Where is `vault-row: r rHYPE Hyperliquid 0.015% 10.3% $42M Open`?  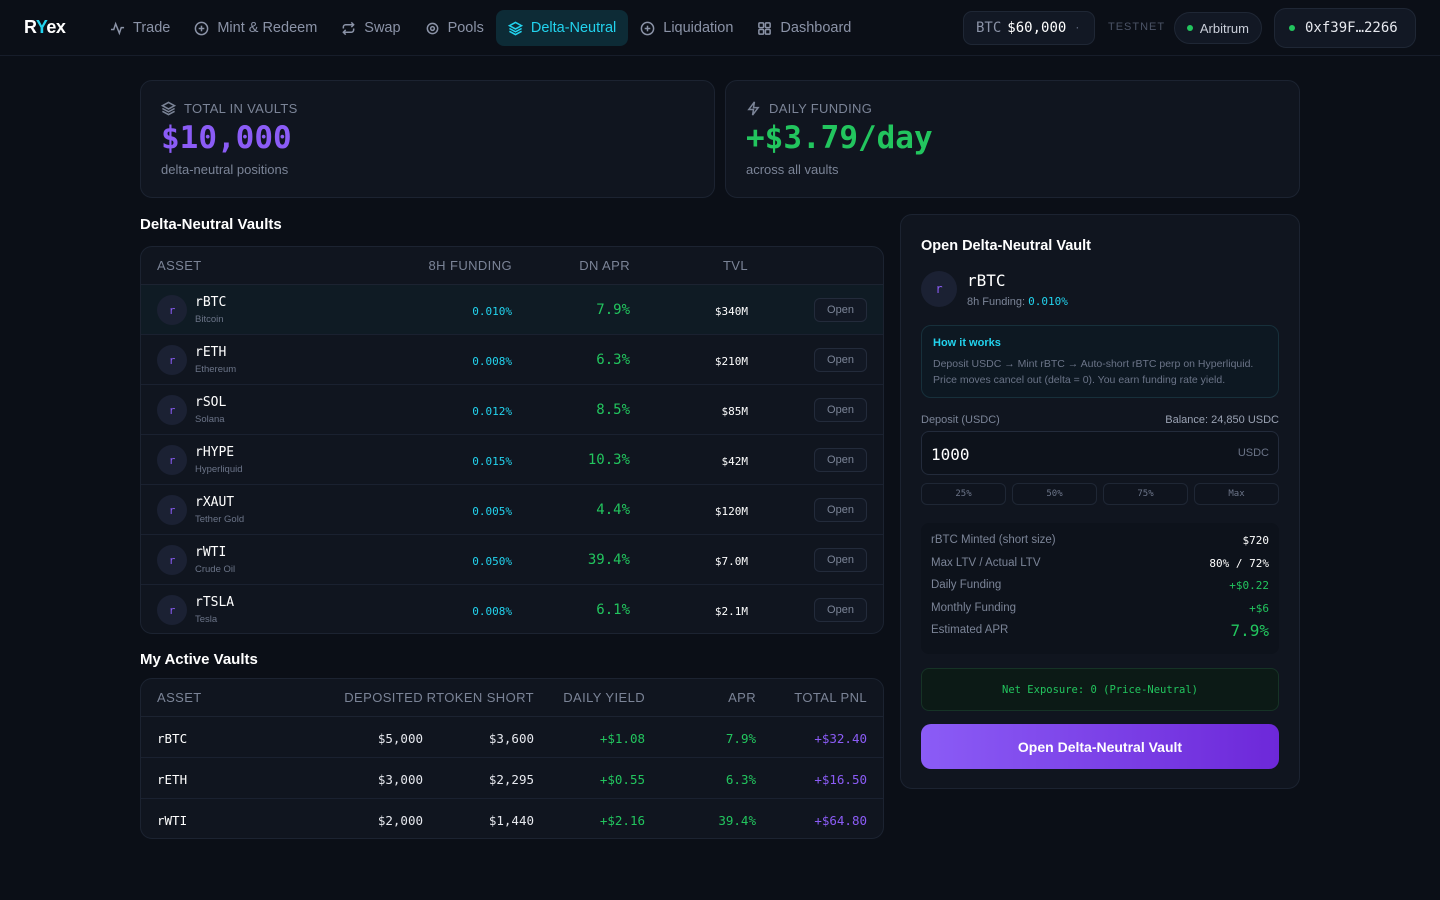
vault-row: r rHYPE Hyperliquid 0.015% 10.3% $42M Open is located at coordinates (512, 460).